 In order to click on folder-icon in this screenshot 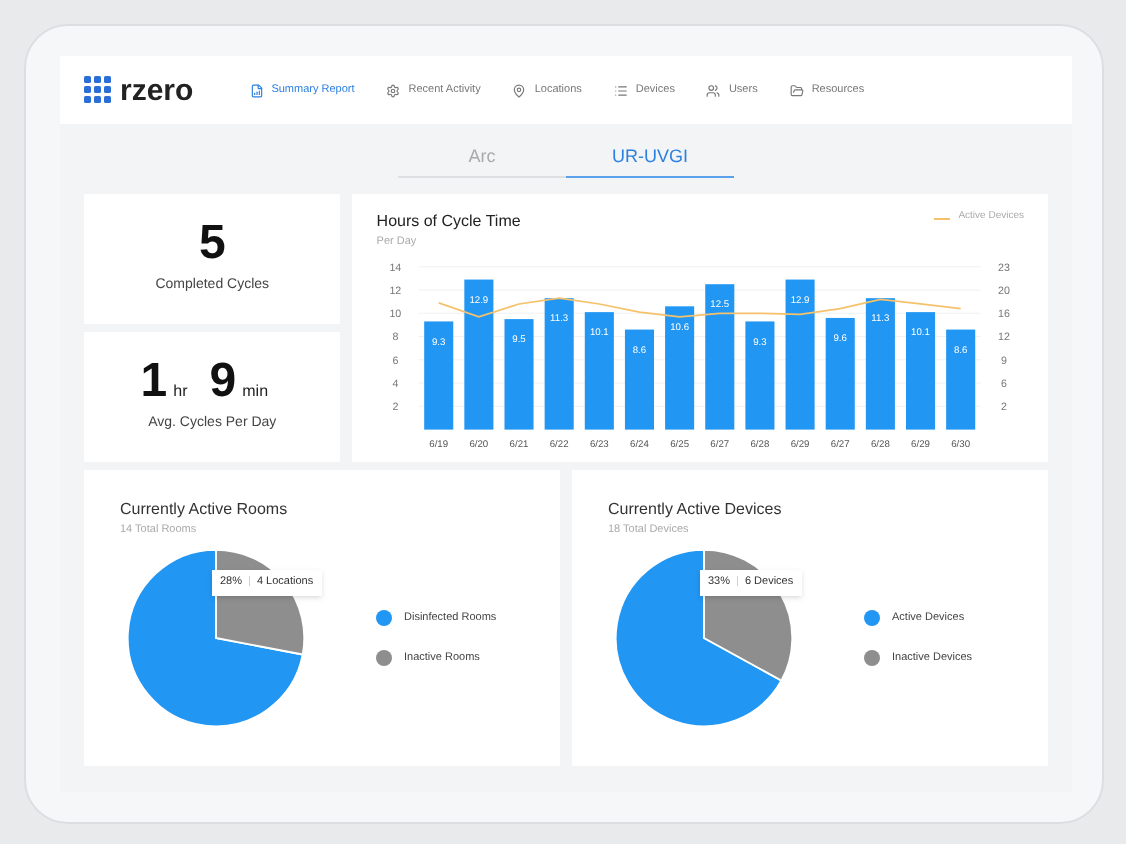, I will do `click(796, 90)`.